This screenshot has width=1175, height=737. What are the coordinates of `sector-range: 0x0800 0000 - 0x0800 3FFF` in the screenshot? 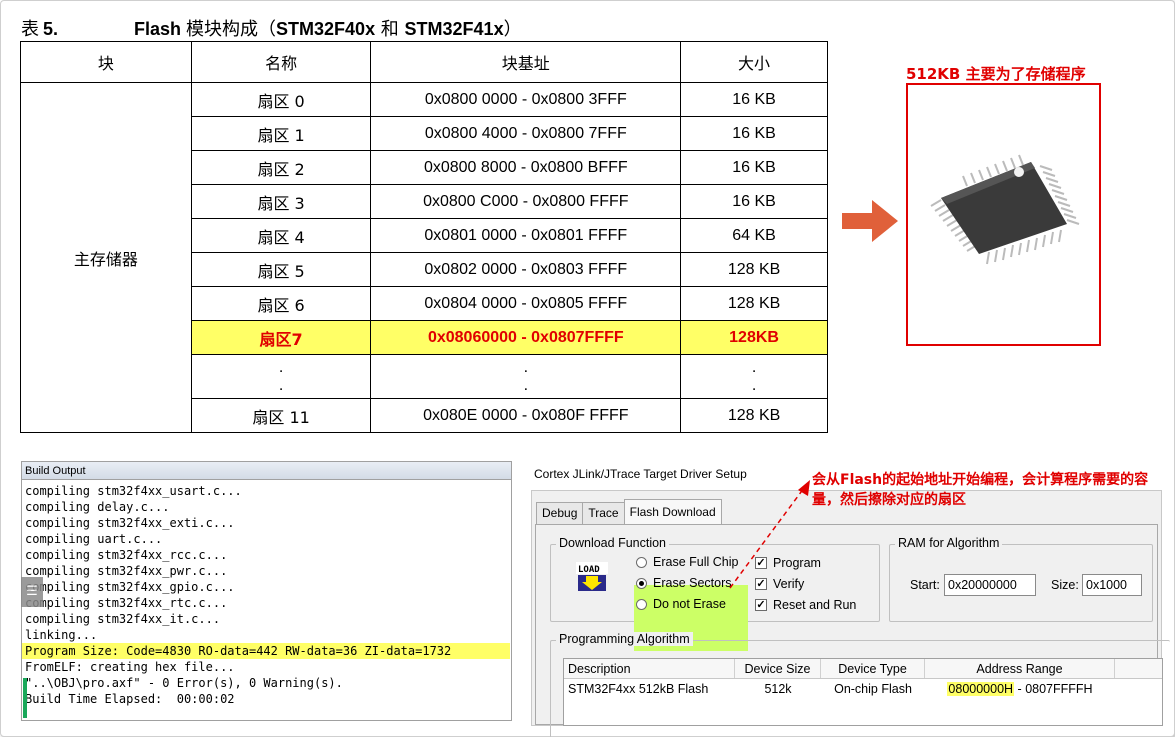 It's located at (526, 99).